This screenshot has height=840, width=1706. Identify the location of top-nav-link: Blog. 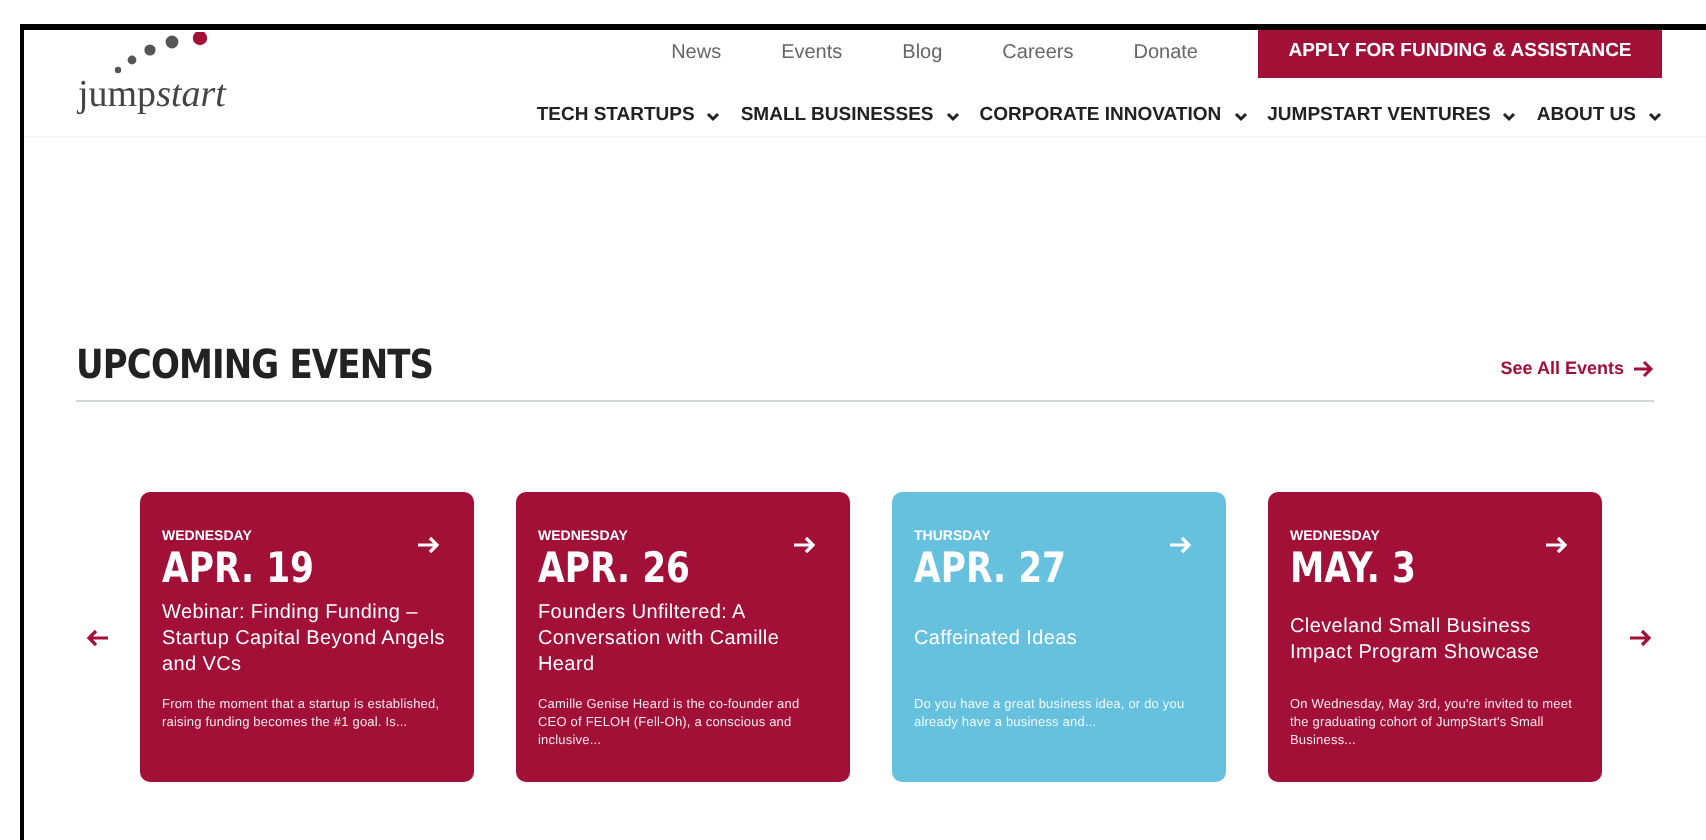
(922, 53).